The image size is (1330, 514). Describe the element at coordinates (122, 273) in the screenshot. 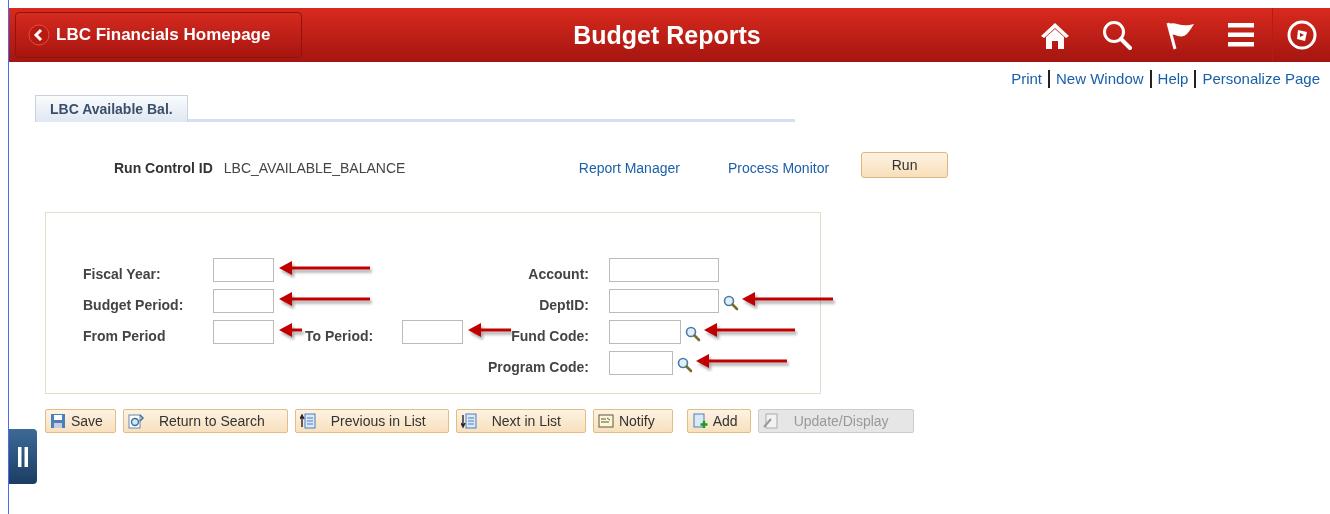

I see `field-label: Fiscal Year:` at that location.